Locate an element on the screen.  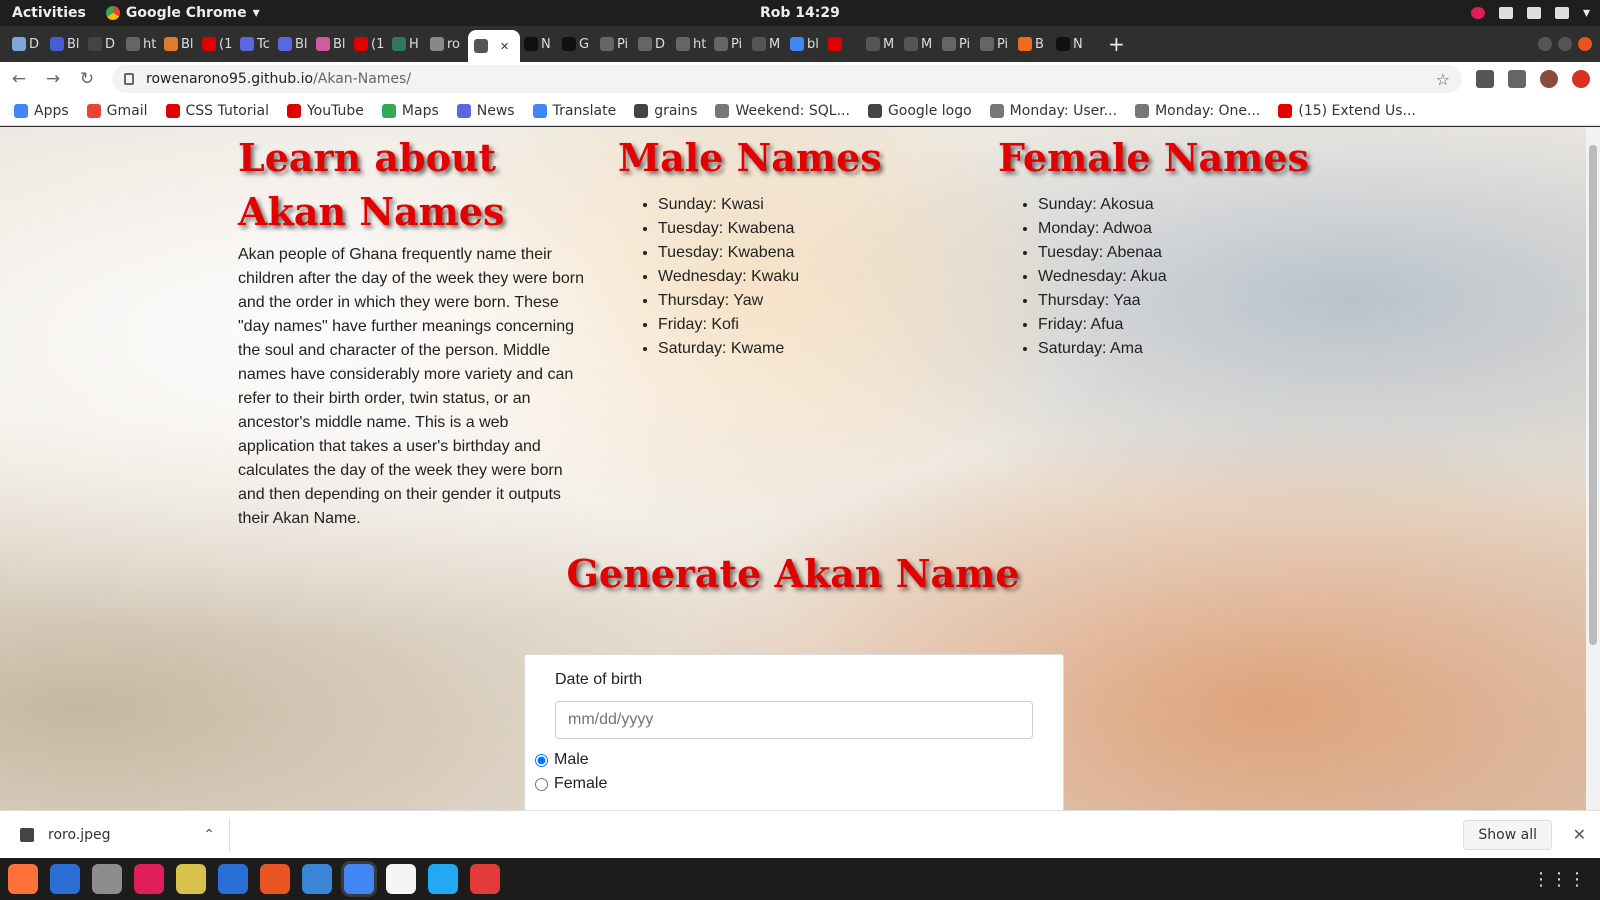
tab is located at coordinates (845, 44).